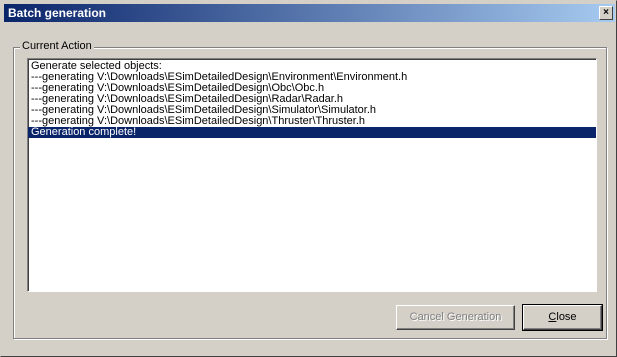 This screenshot has height=357, width=617. Describe the element at coordinates (57, 46) in the screenshot. I see `current-action-legend: Current Action` at that location.